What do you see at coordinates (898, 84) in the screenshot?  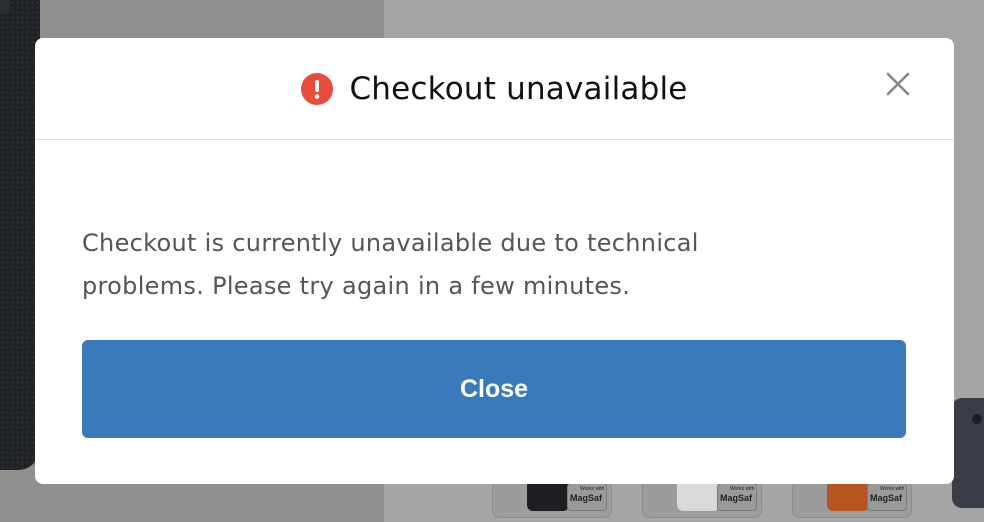 I see `close-icon` at bounding box center [898, 84].